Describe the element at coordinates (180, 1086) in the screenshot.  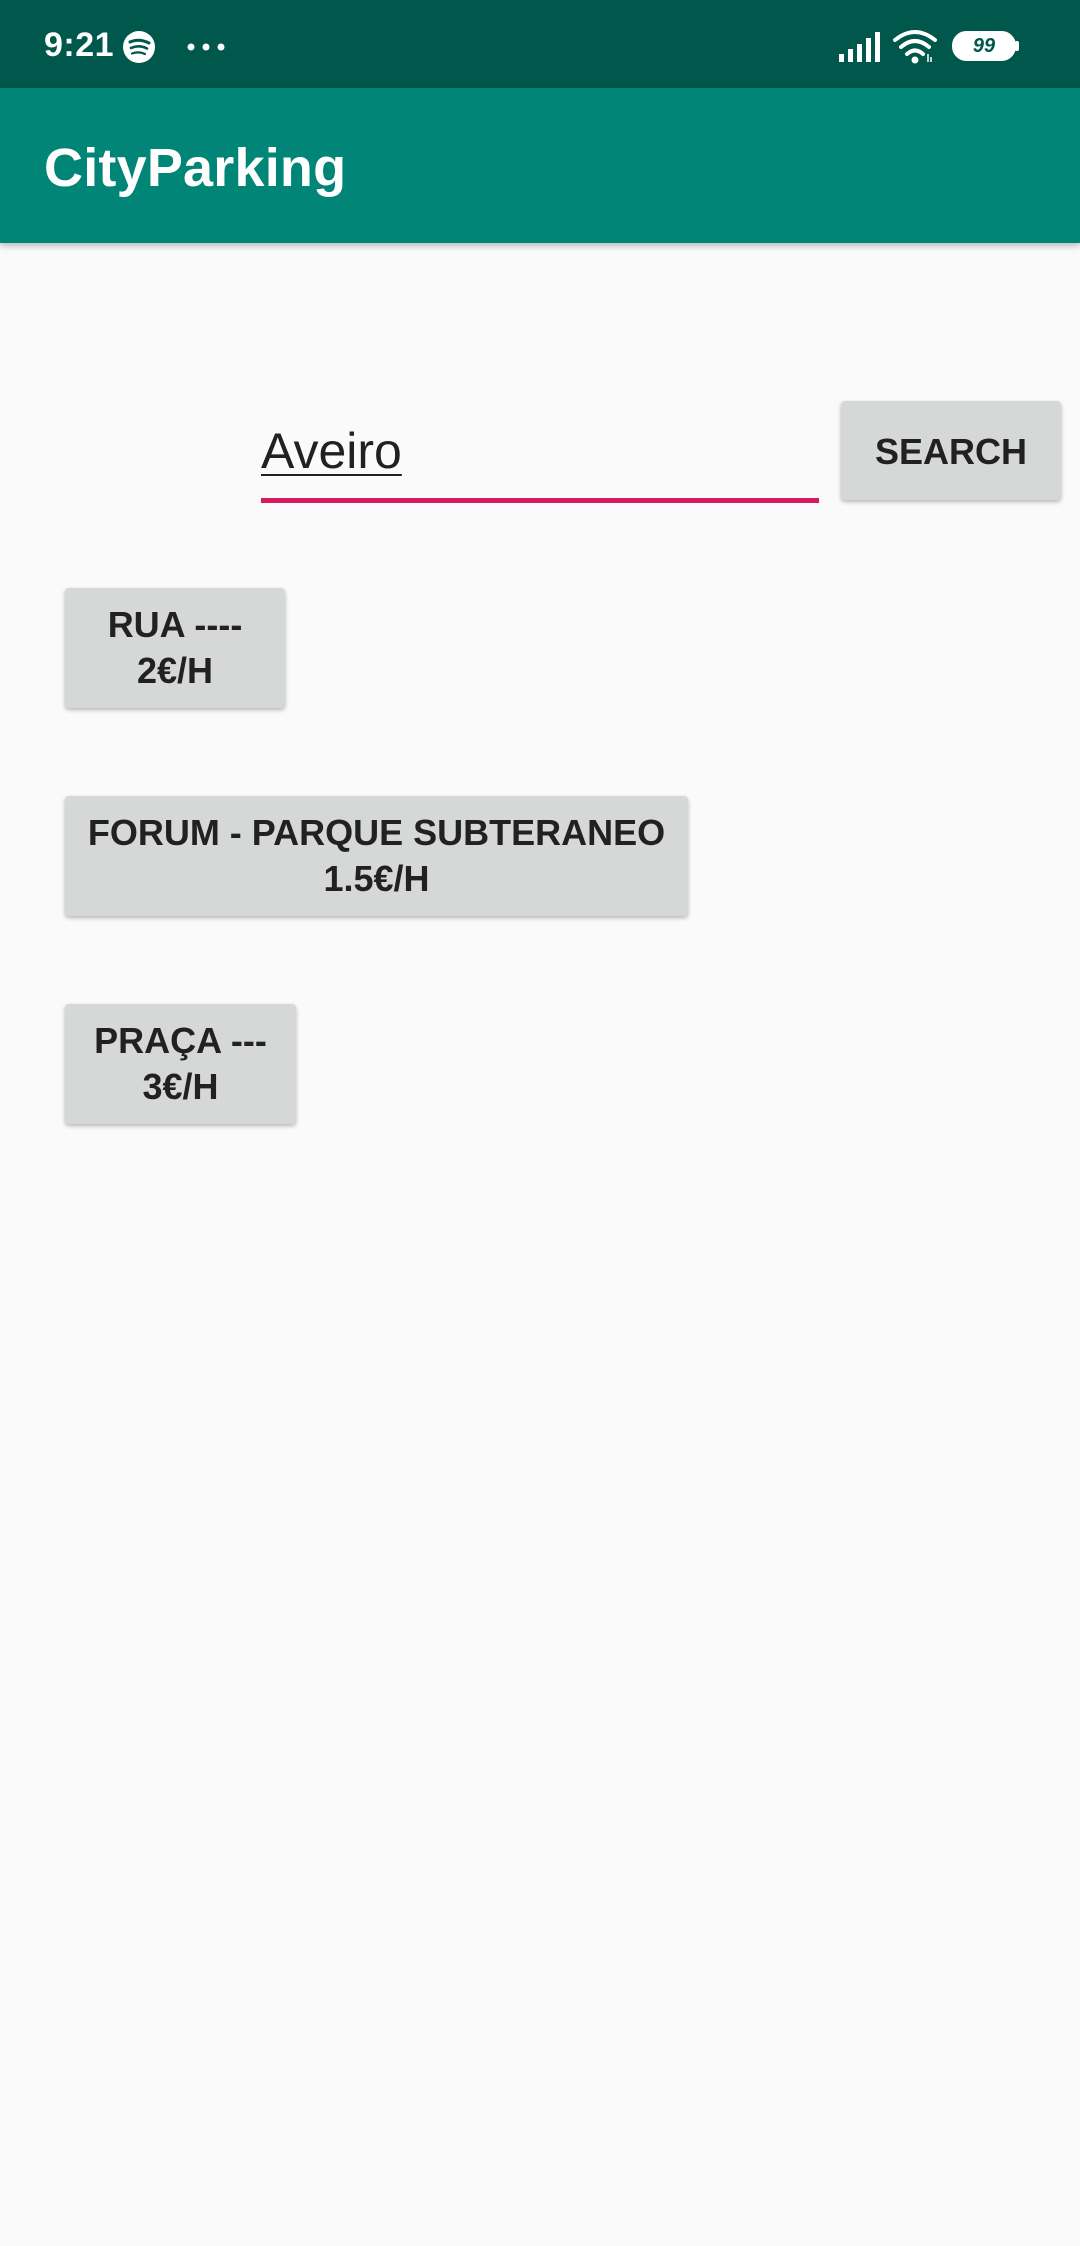
I see `parking-price: 3€/H` at that location.